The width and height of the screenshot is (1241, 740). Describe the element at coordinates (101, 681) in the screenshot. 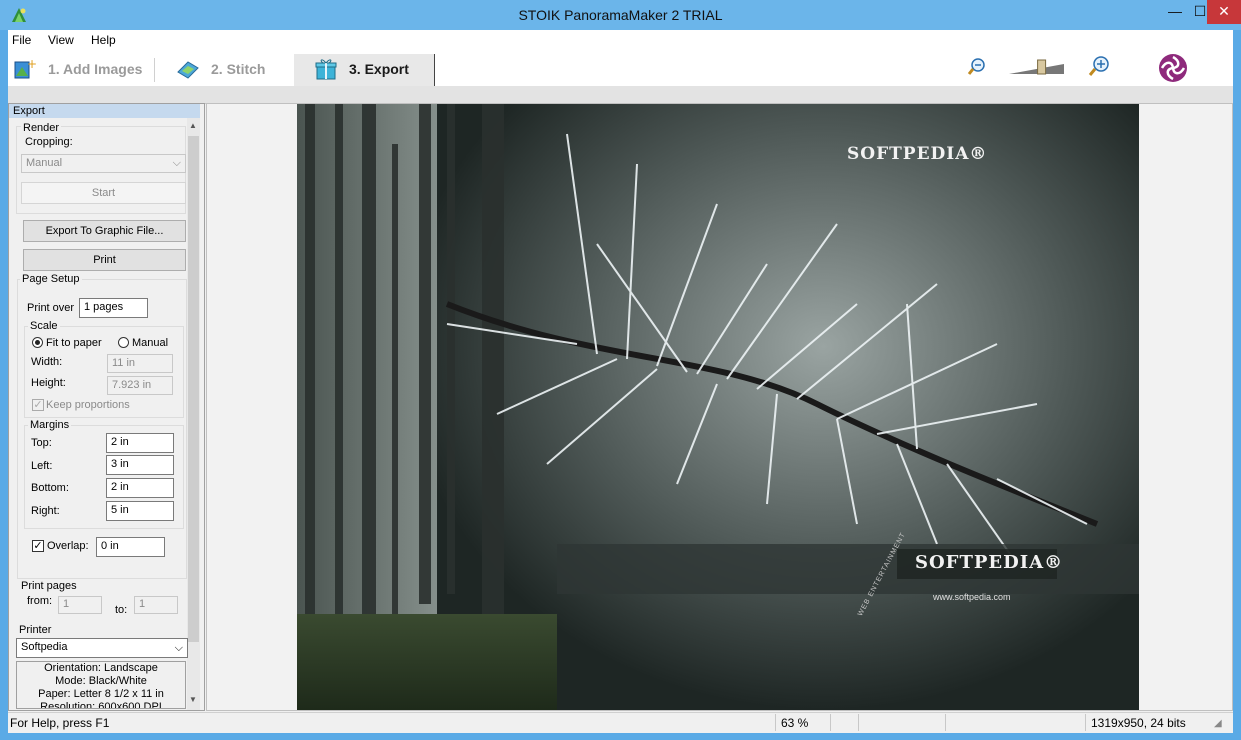

I see `mode-text: Mode: Black/White` at that location.